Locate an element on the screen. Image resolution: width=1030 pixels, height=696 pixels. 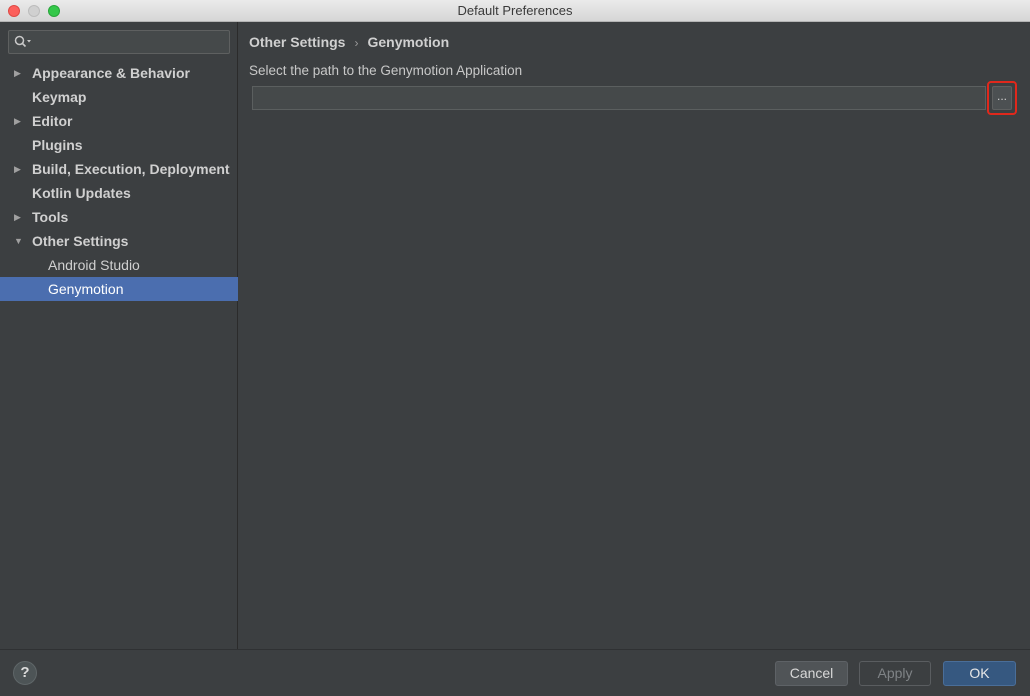
sidebar-item-tools: ▶ Tools is located at coordinates (119, 217).